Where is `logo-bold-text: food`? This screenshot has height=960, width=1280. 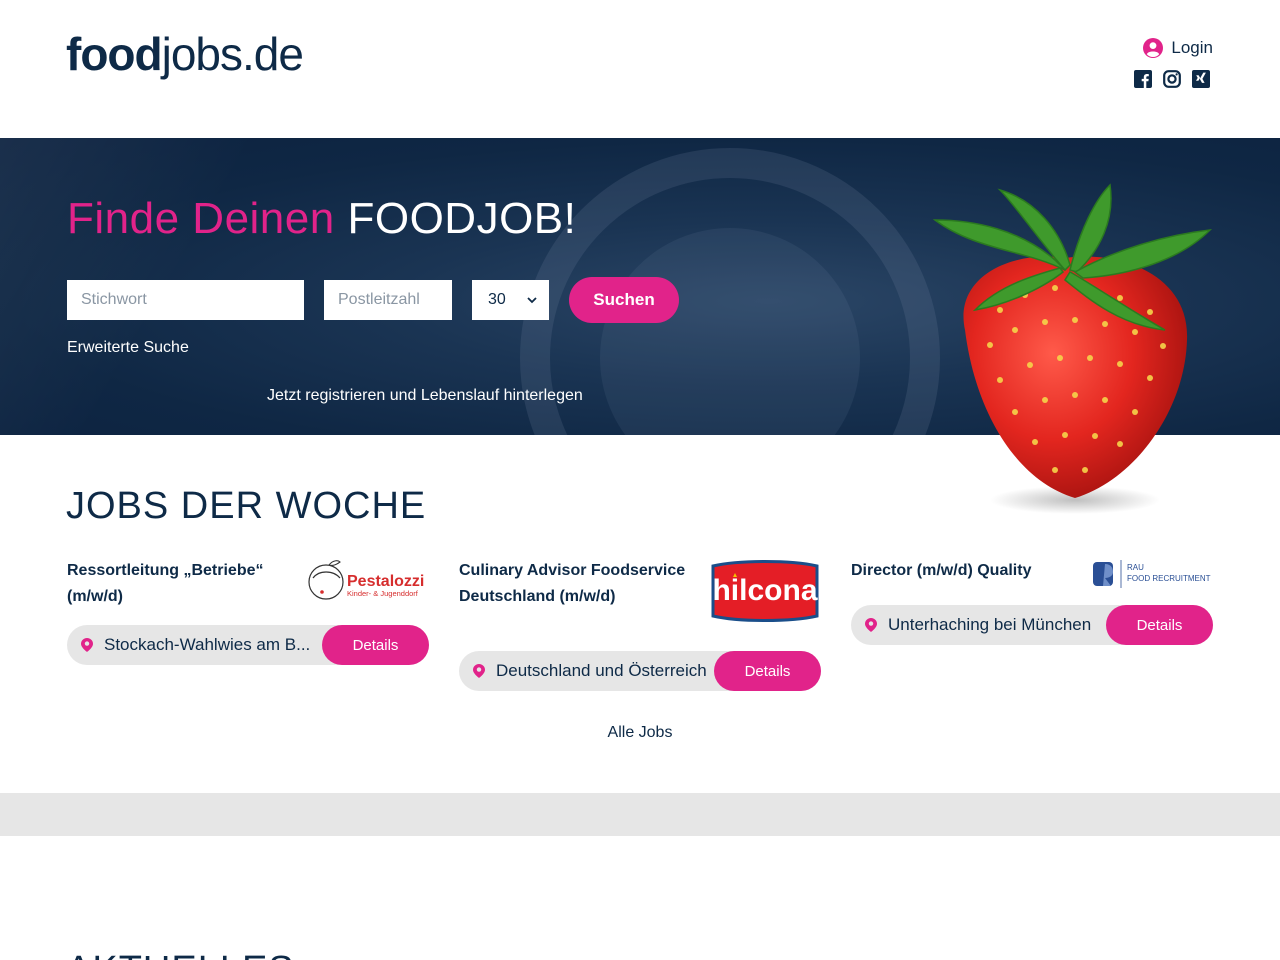
logo-bold-text: food is located at coordinates (114, 54).